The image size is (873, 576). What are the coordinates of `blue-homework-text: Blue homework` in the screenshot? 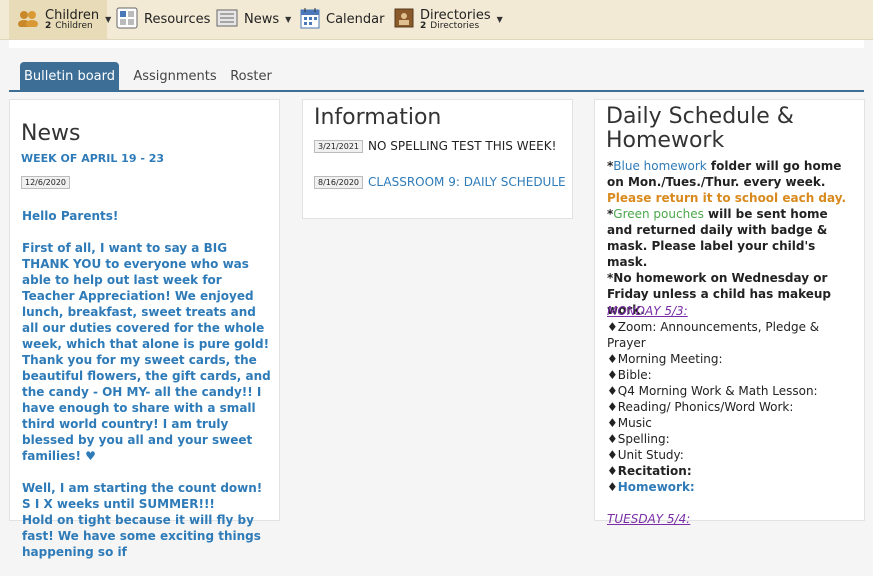 It's located at (660, 166).